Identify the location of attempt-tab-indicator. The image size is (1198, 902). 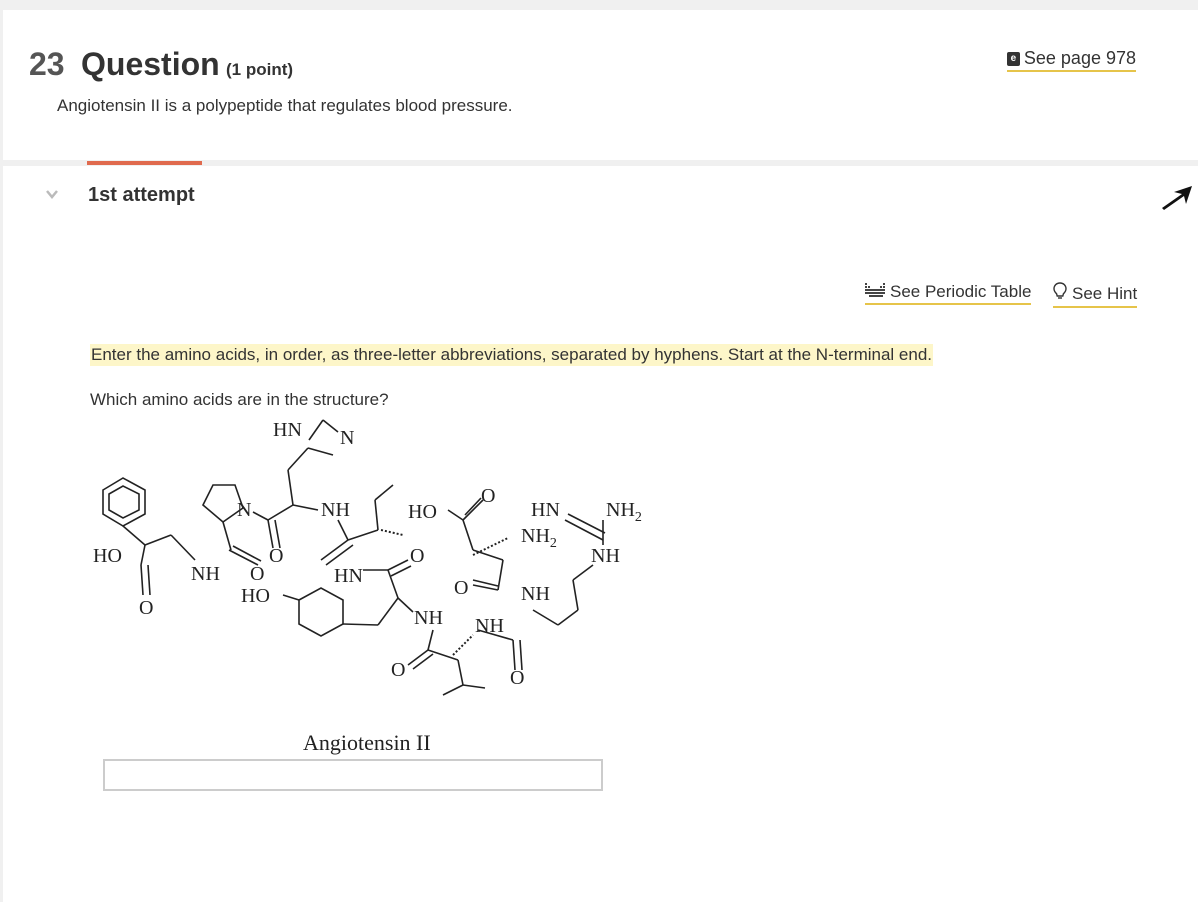
(144, 163).